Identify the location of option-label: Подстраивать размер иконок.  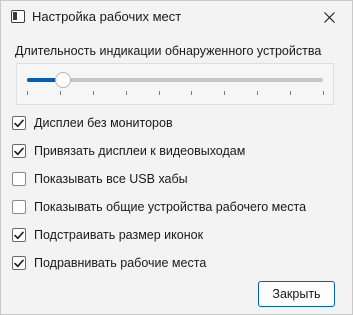
(119, 235).